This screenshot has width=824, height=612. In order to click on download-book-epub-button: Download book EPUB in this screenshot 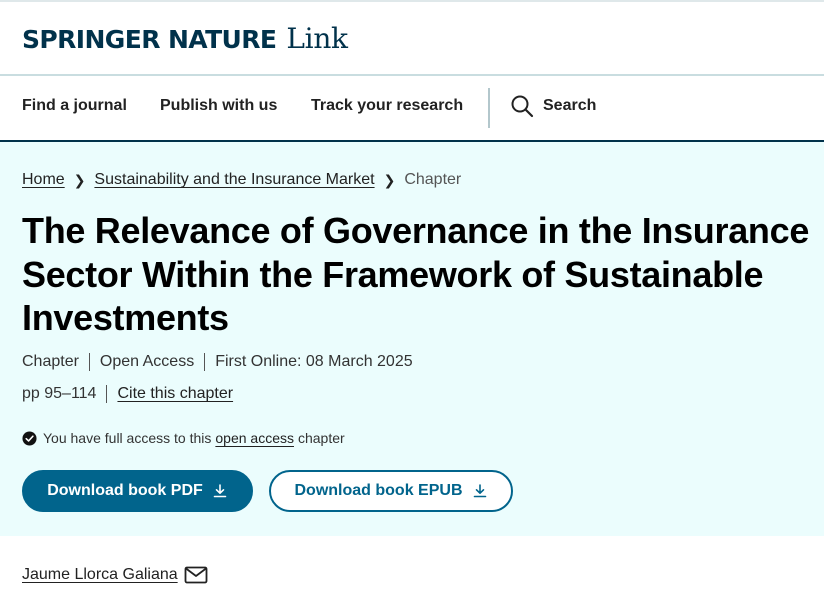, I will do `click(391, 491)`.